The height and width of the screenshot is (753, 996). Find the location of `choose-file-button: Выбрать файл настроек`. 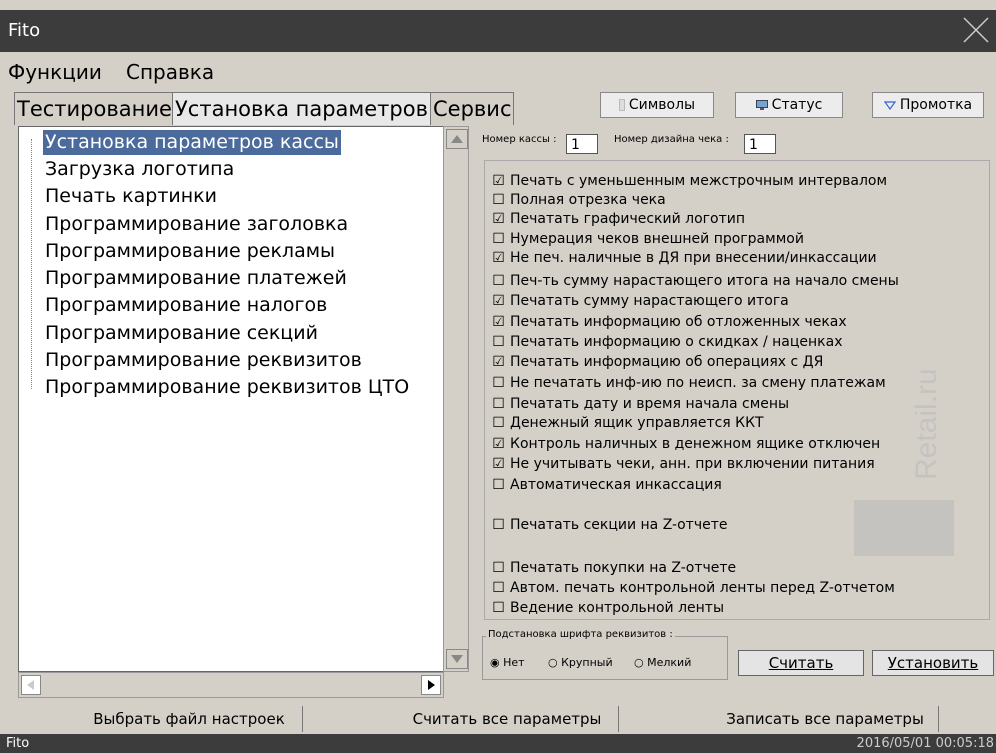

choose-file-button: Выбрать файл настроек is located at coordinates (189, 719).